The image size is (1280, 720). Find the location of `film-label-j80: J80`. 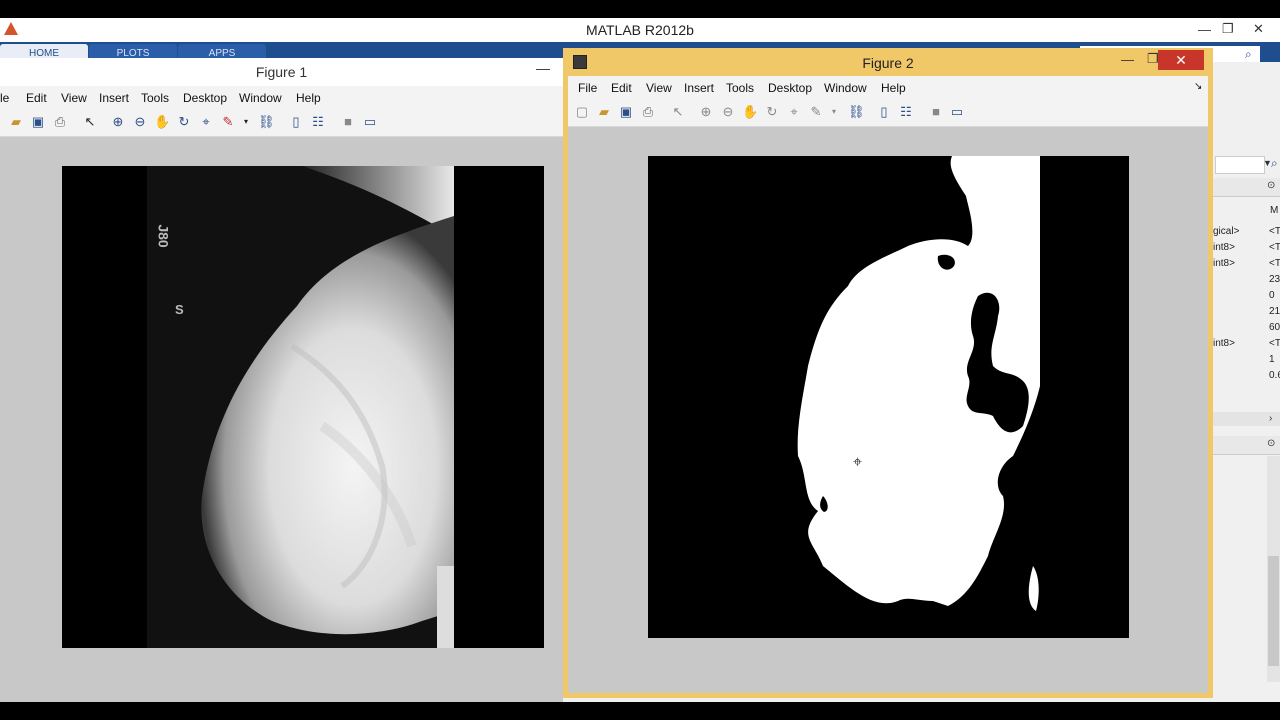

film-label-j80: J80 is located at coordinates (163, 236).